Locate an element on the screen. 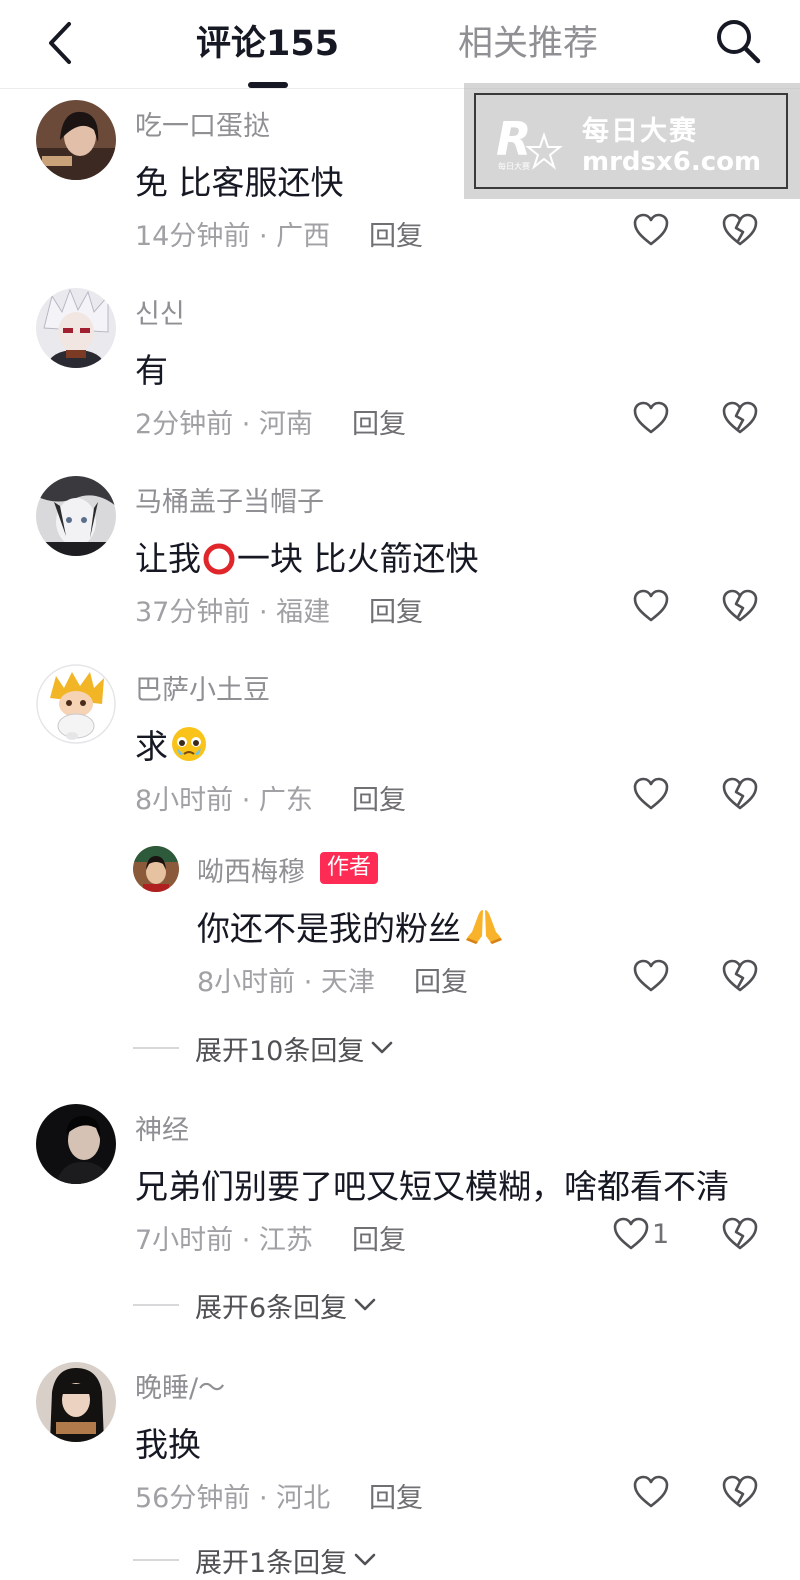 Image resolution: width=800 pixels, height=1580 pixels. comment-text: 有 is located at coordinates (151, 370).